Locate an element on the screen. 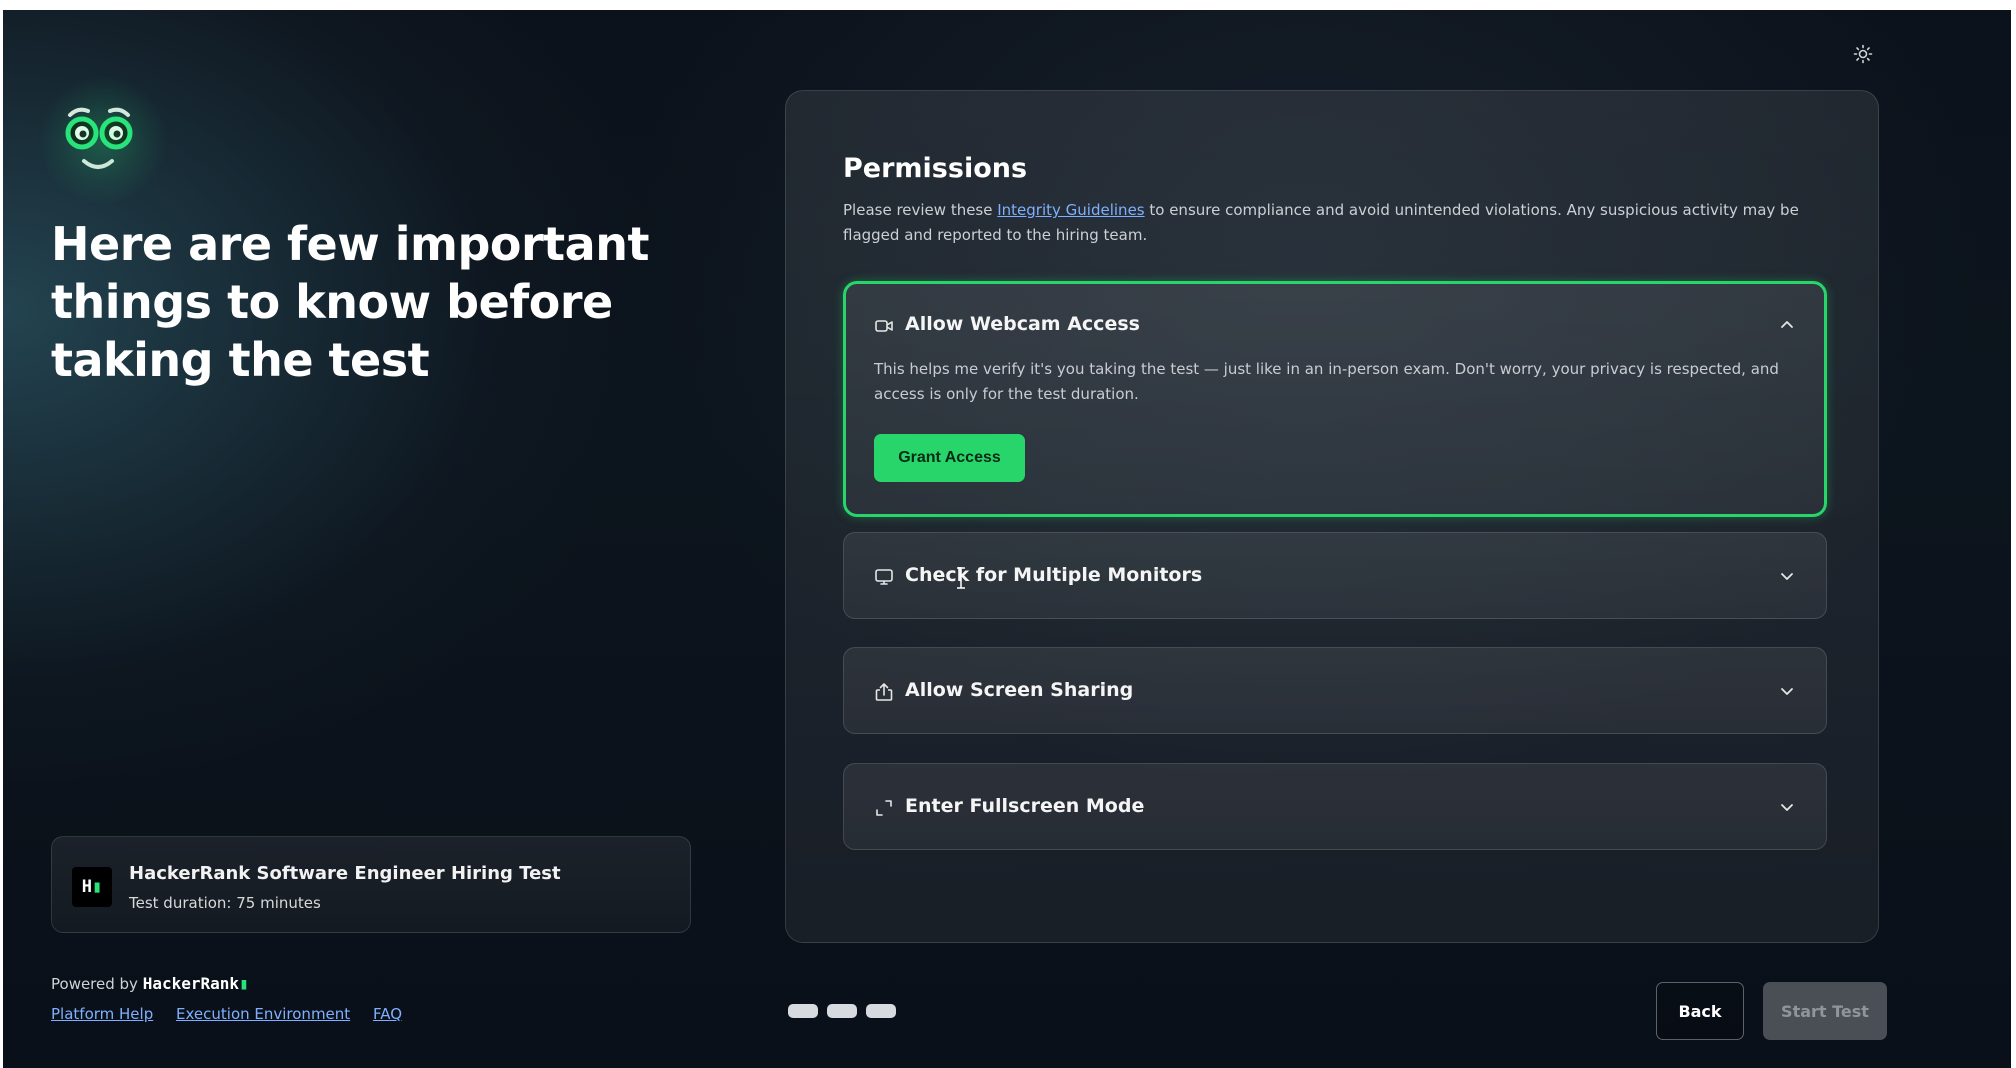 This screenshot has height=1068, width=2016. accordion-webcam-title: Allow Webcam Access is located at coordinates (1022, 324).